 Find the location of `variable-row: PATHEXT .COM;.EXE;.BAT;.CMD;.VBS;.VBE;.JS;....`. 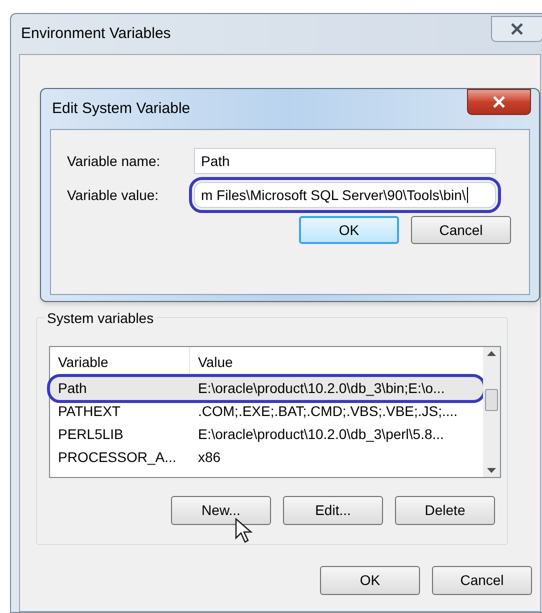

variable-row: PATHEXT .COM;.EXE;.BAT;.CMD;.VBS;.VBE;.JS;.... is located at coordinates (266, 411).